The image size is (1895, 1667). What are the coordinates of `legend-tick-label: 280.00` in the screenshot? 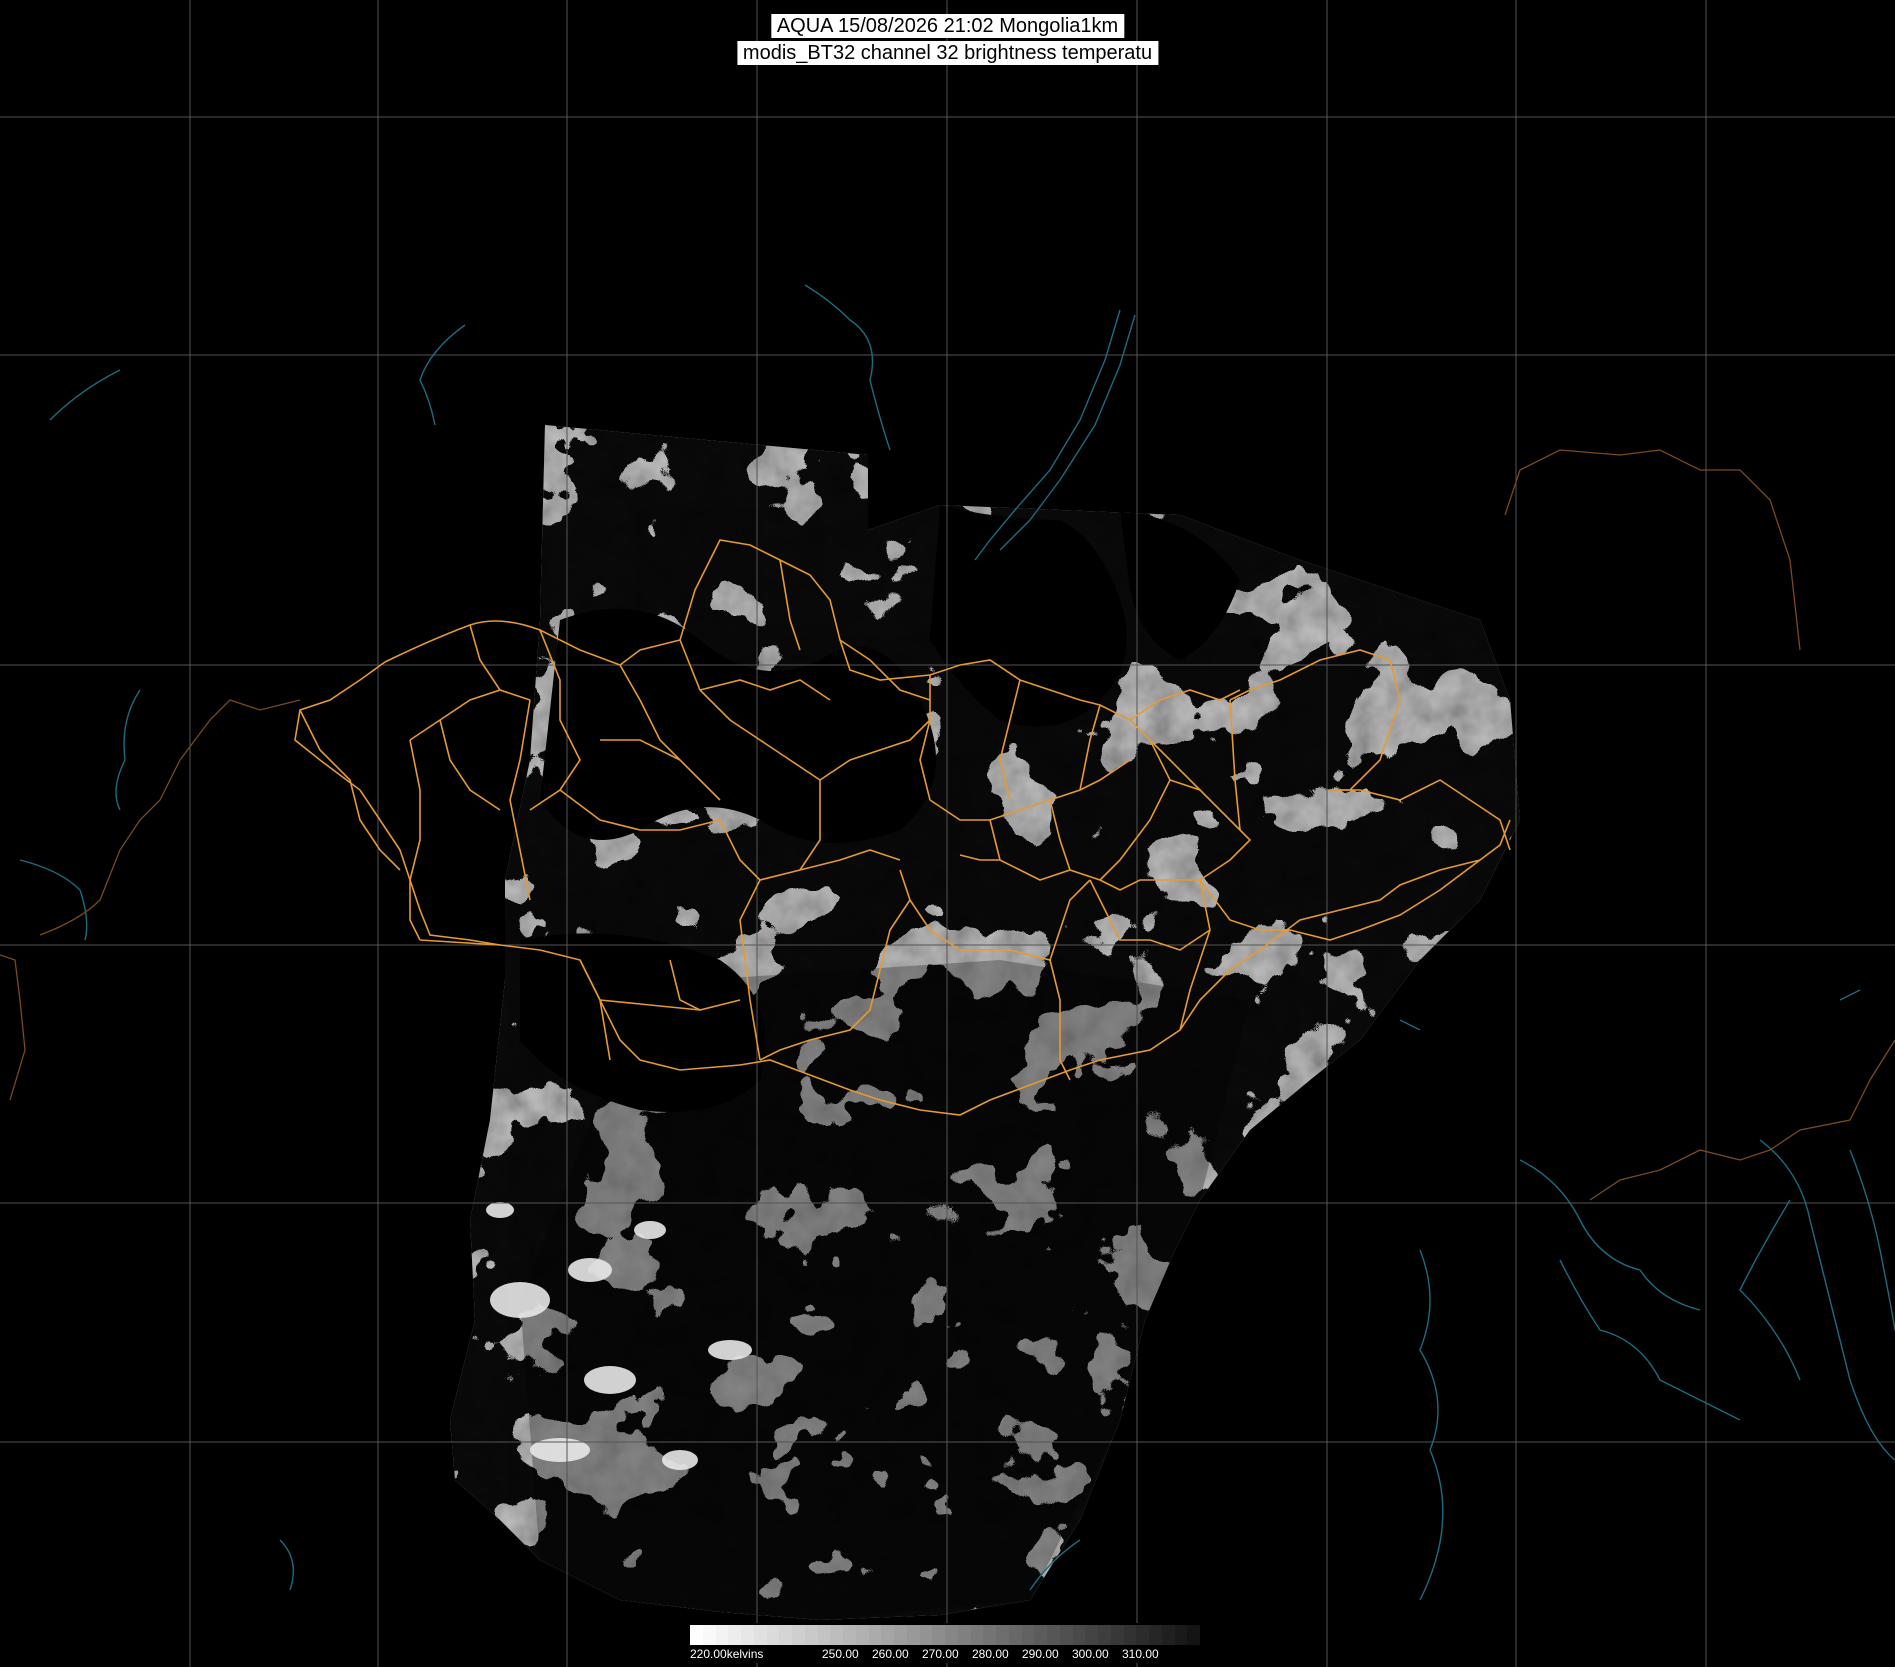 It's located at (990, 1654).